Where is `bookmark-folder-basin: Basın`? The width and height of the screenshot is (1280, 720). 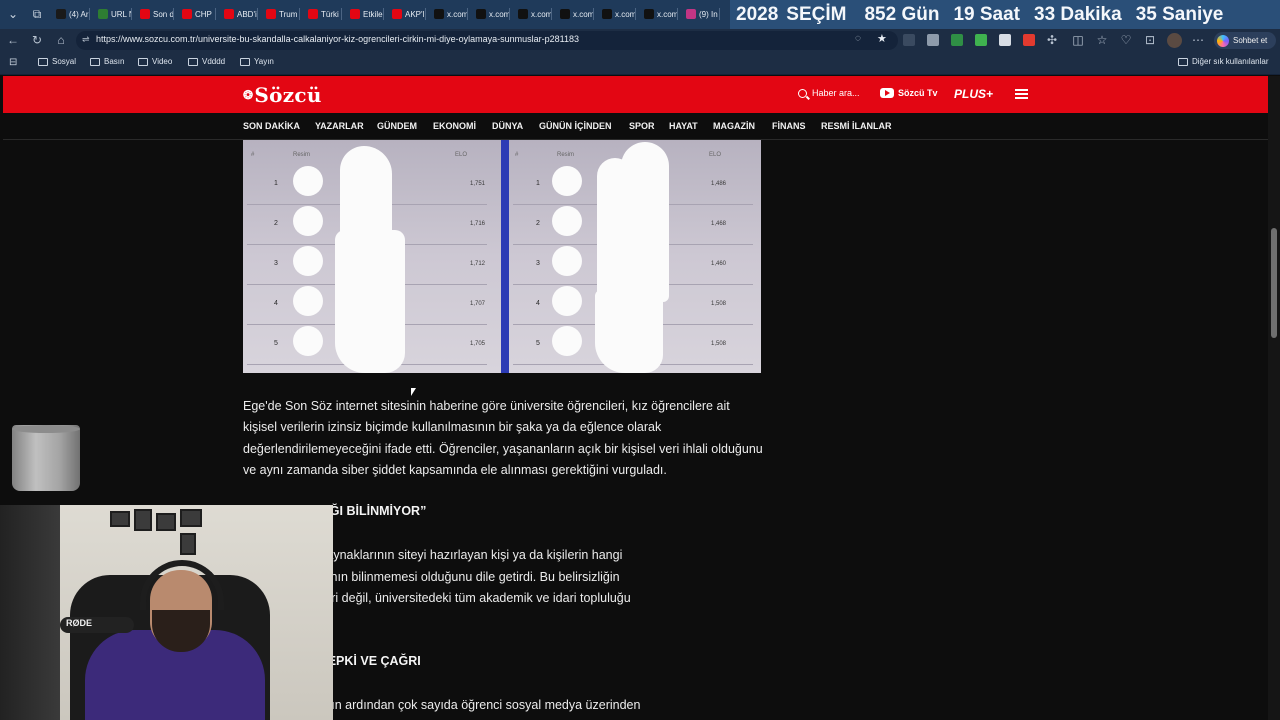
bookmark-folder-basin: Basın is located at coordinates (107, 61).